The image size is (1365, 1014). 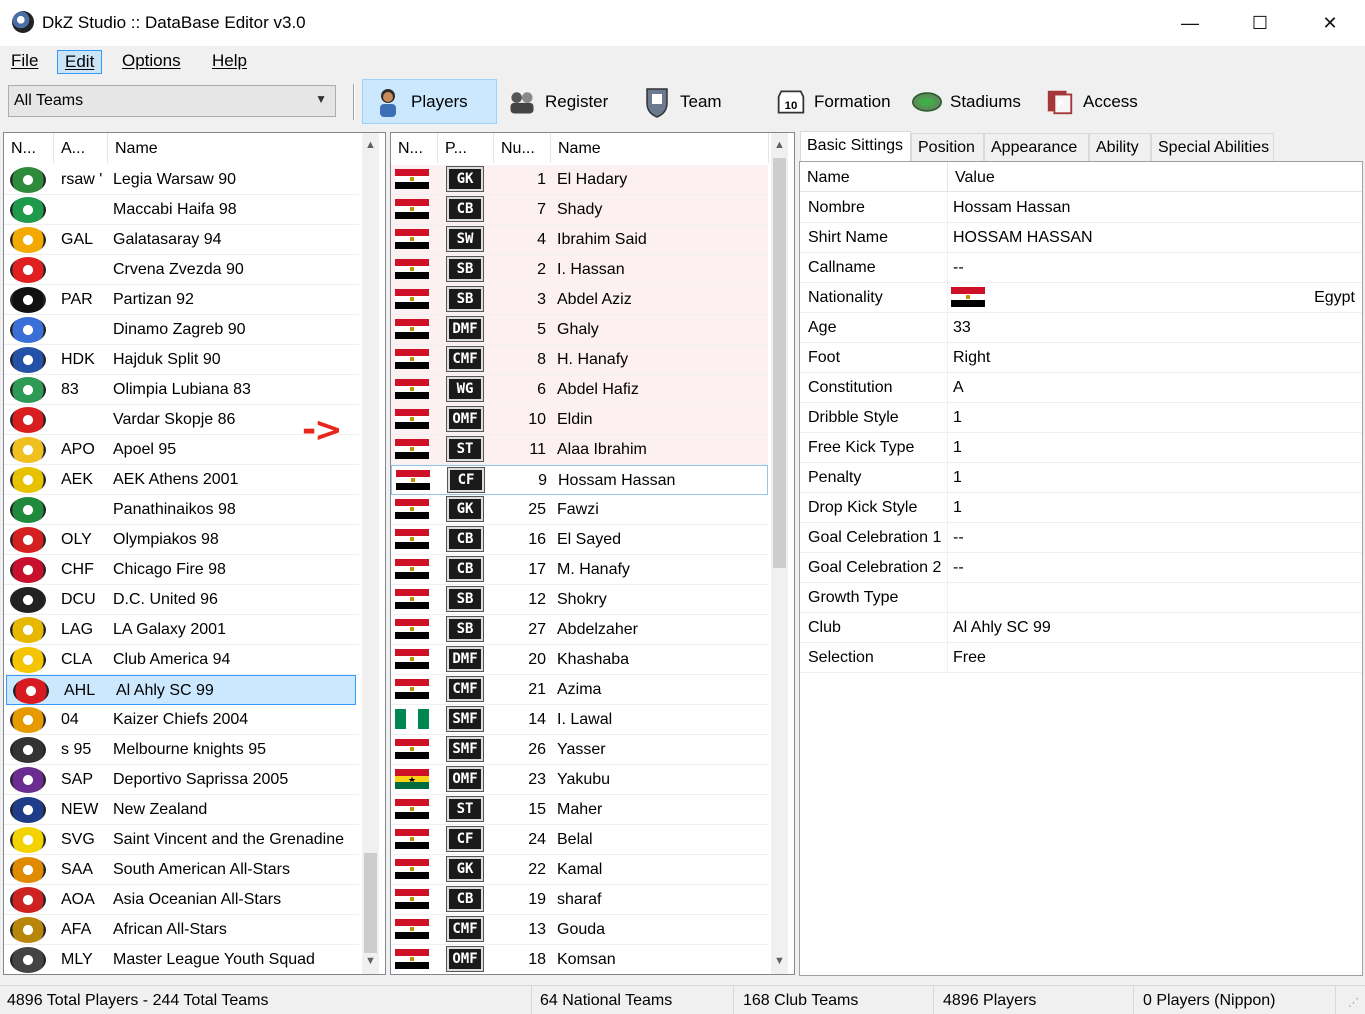 I want to click on player-row: ST 15 Maher, so click(x=579, y=810).